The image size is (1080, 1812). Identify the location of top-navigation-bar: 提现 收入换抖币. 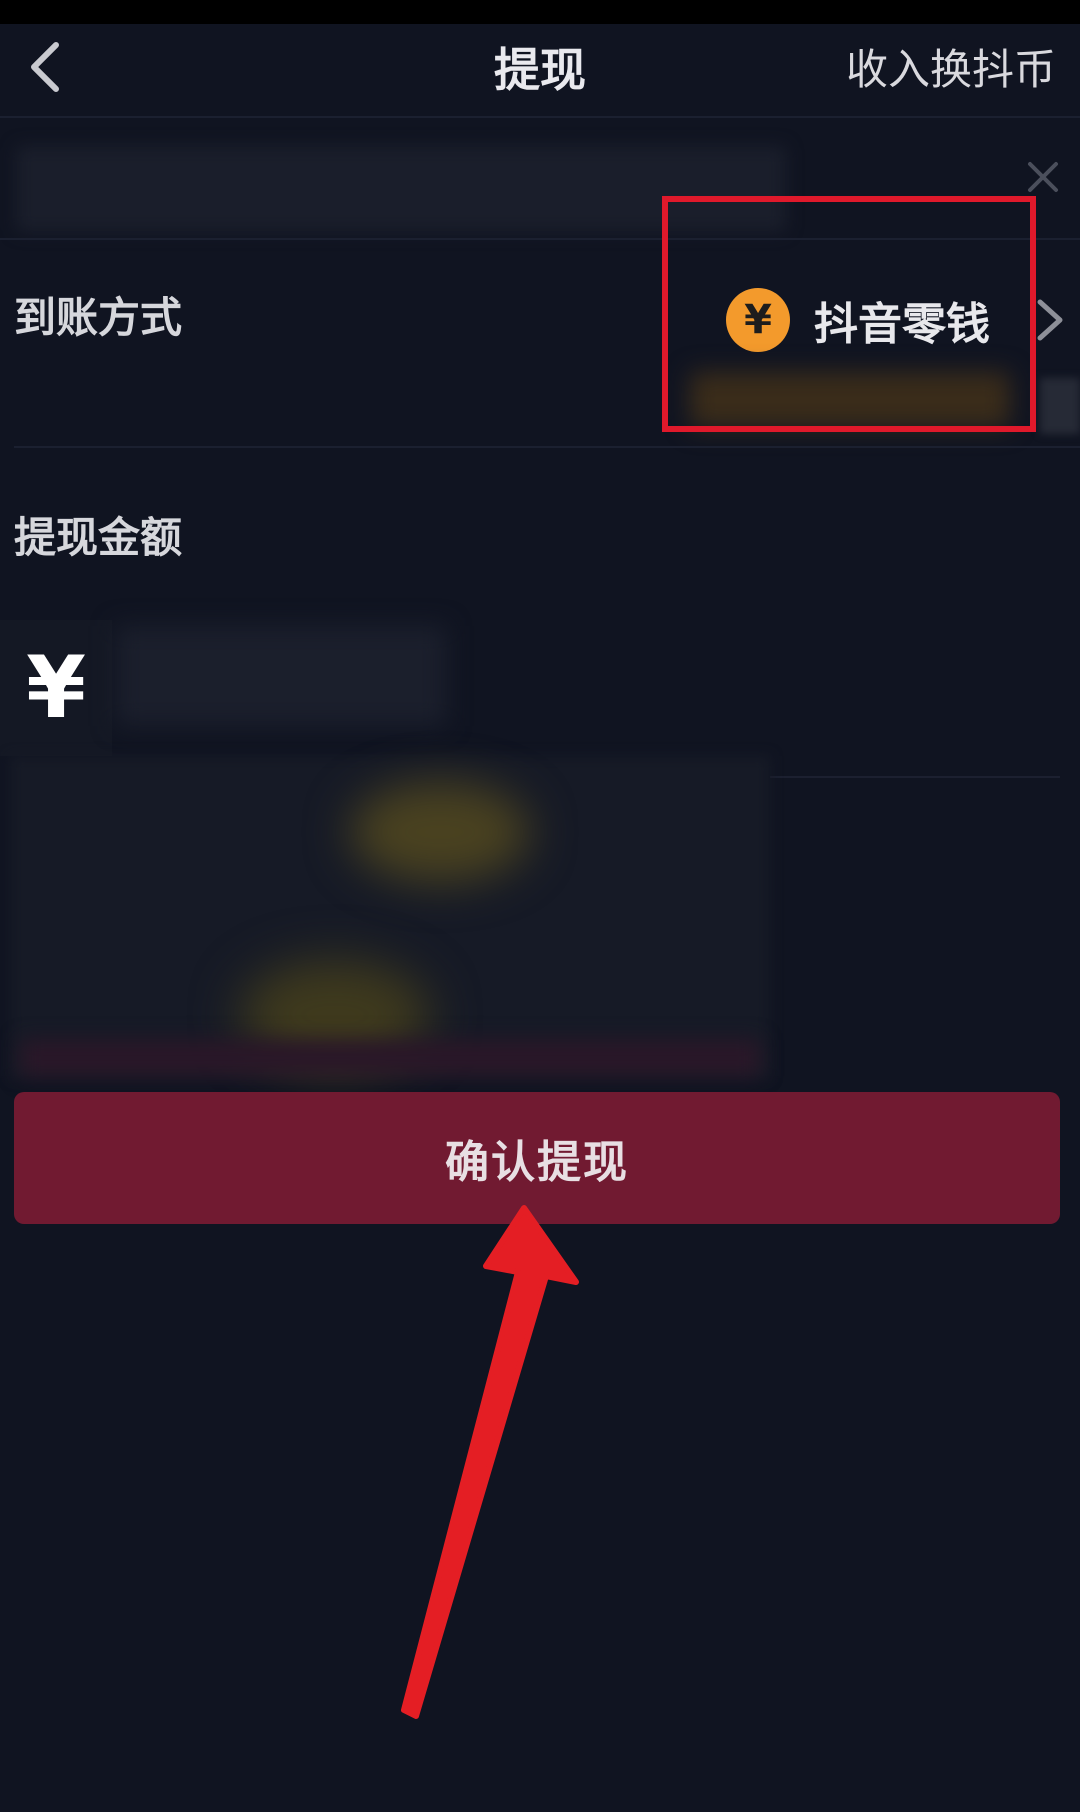
(540, 70).